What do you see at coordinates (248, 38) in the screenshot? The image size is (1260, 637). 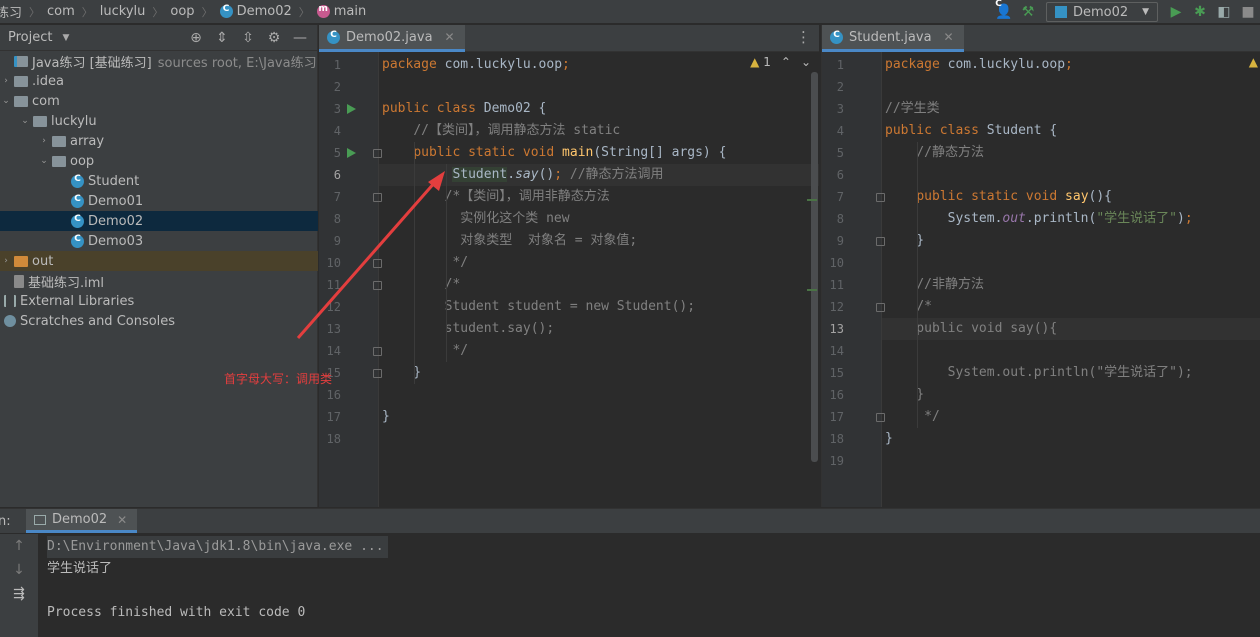 I see `collapse-all-icon: ⇳` at bounding box center [248, 38].